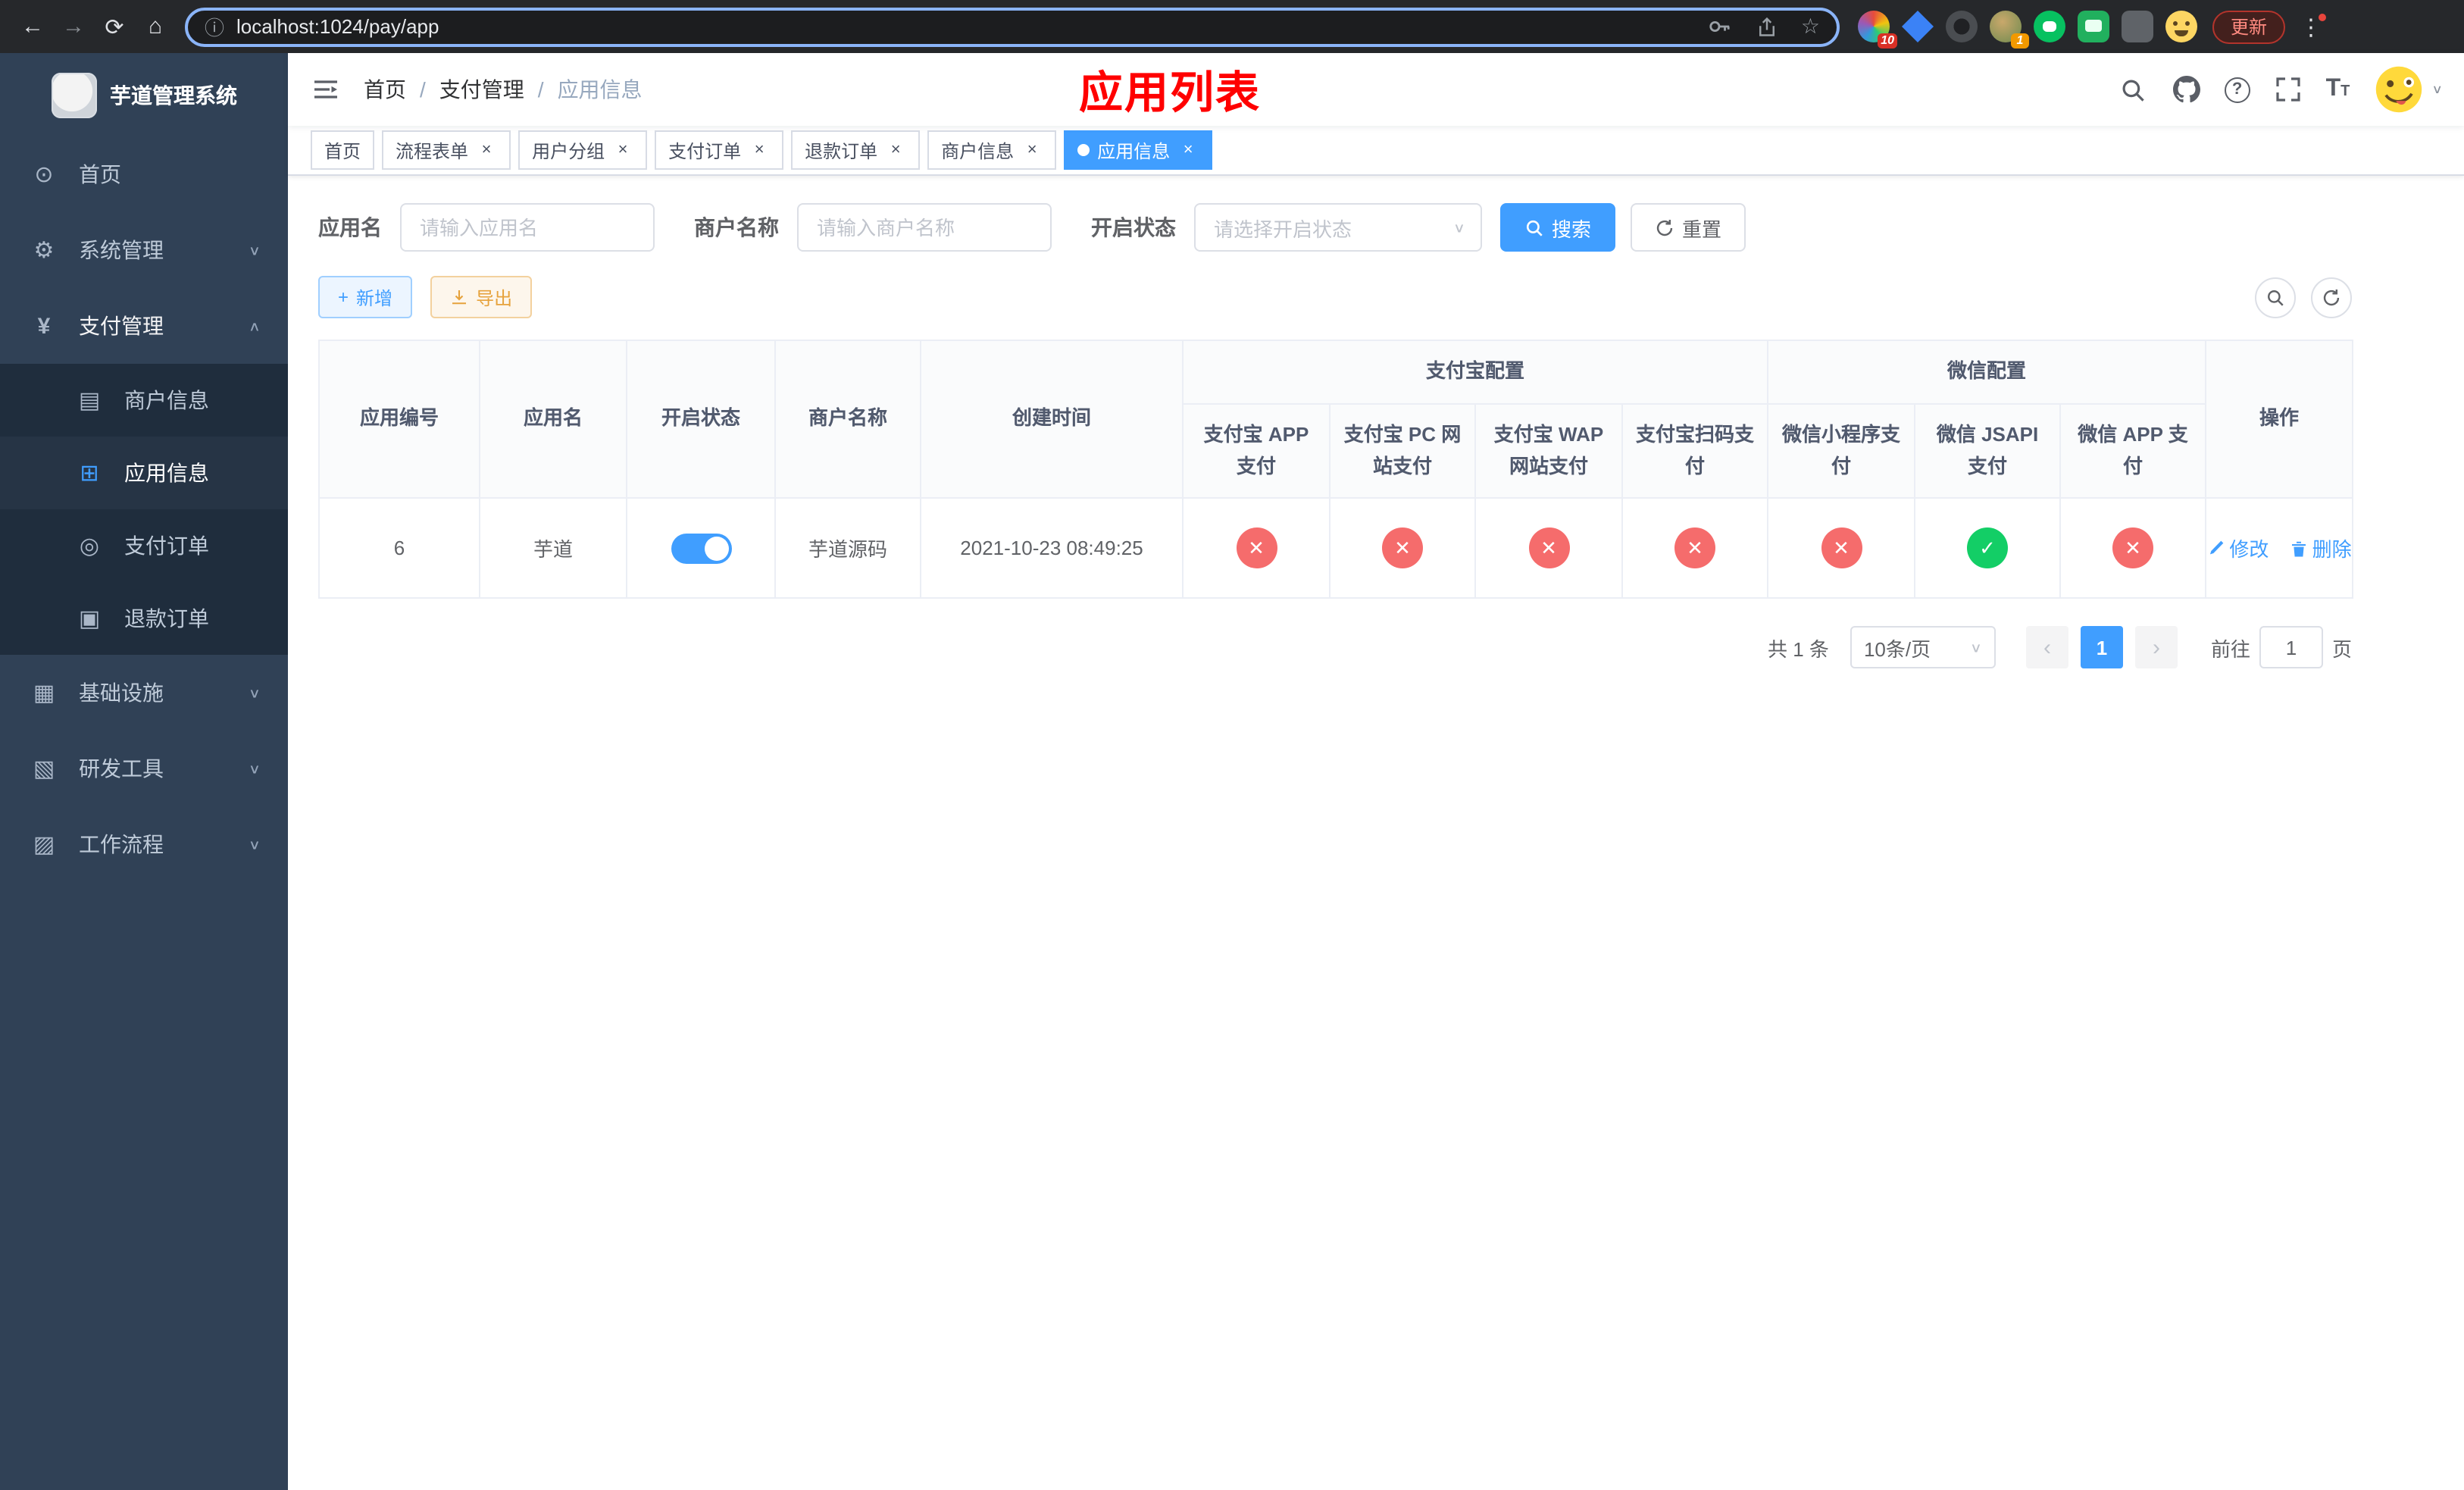 This screenshot has width=2464, height=1490. I want to click on share-icon, so click(1768, 27).